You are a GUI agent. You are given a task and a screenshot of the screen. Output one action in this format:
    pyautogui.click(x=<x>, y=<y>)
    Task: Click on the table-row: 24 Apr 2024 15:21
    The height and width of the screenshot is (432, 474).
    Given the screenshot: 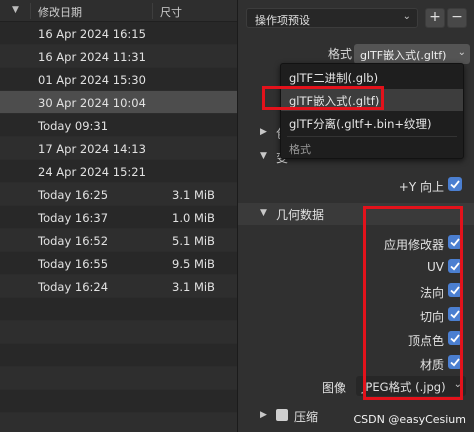 What is the action you would take?
    pyautogui.click(x=118, y=171)
    